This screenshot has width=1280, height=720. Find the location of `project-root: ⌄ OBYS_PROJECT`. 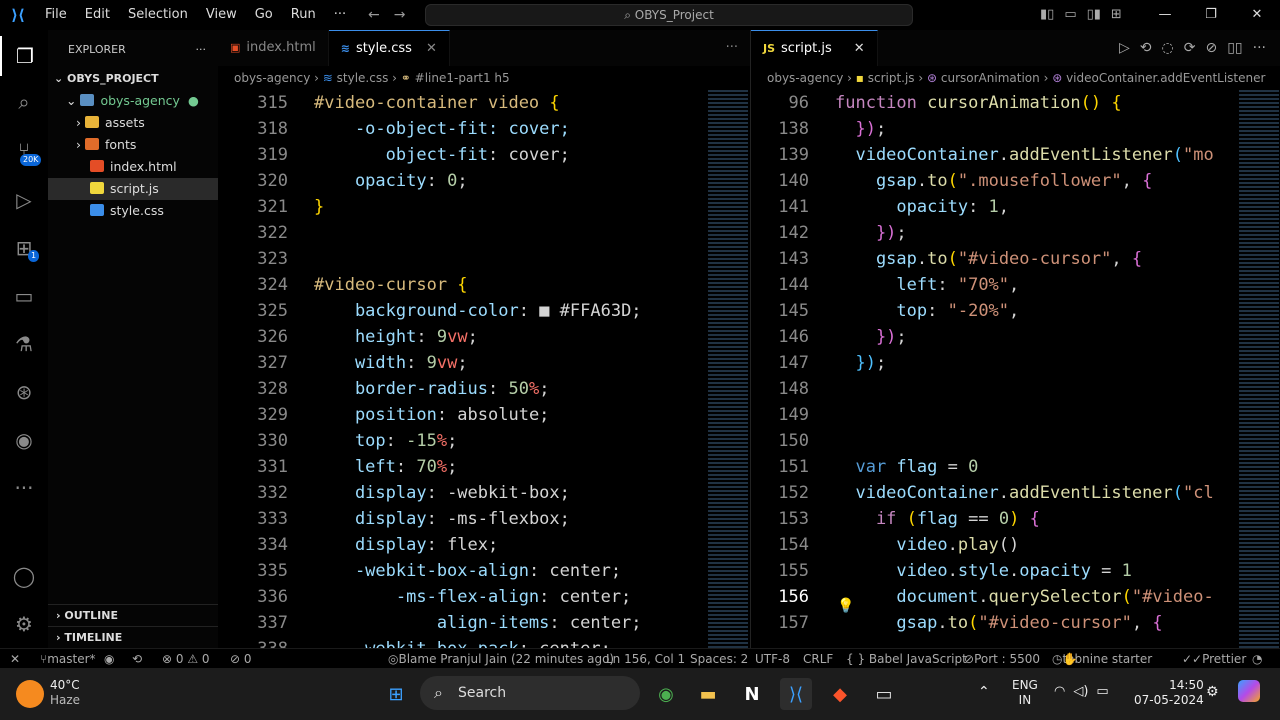

project-root: ⌄ OBYS_PROJECT is located at coordinates (133, 79).